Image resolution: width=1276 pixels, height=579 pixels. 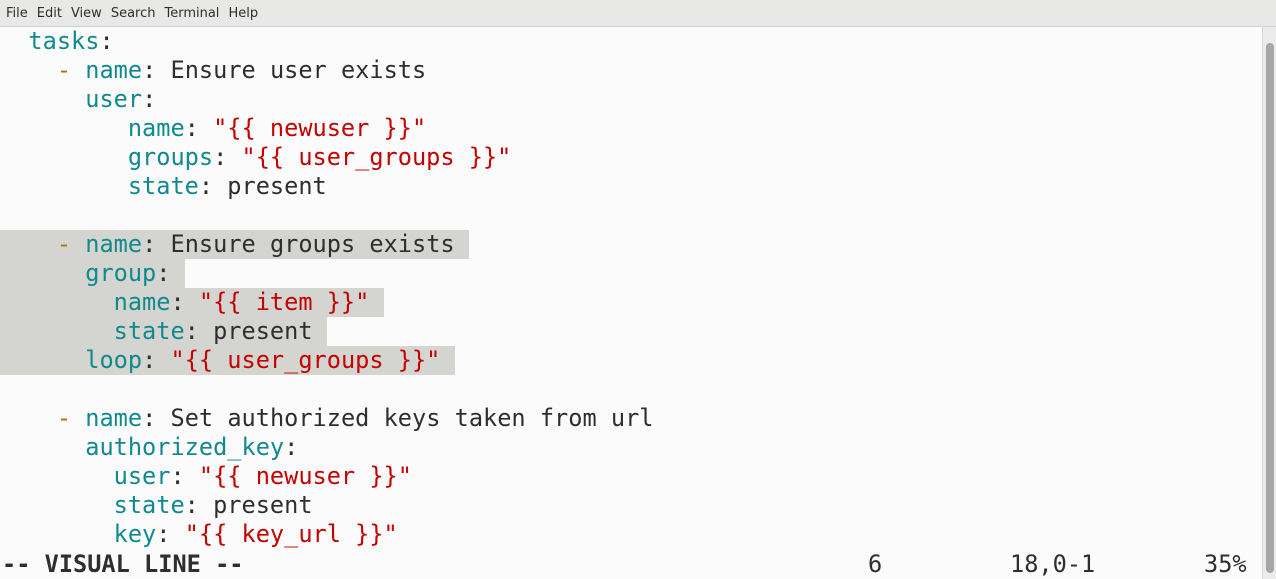 I want to click on code-line: user: "{{ newuser }}", so click(x=206, y=476).